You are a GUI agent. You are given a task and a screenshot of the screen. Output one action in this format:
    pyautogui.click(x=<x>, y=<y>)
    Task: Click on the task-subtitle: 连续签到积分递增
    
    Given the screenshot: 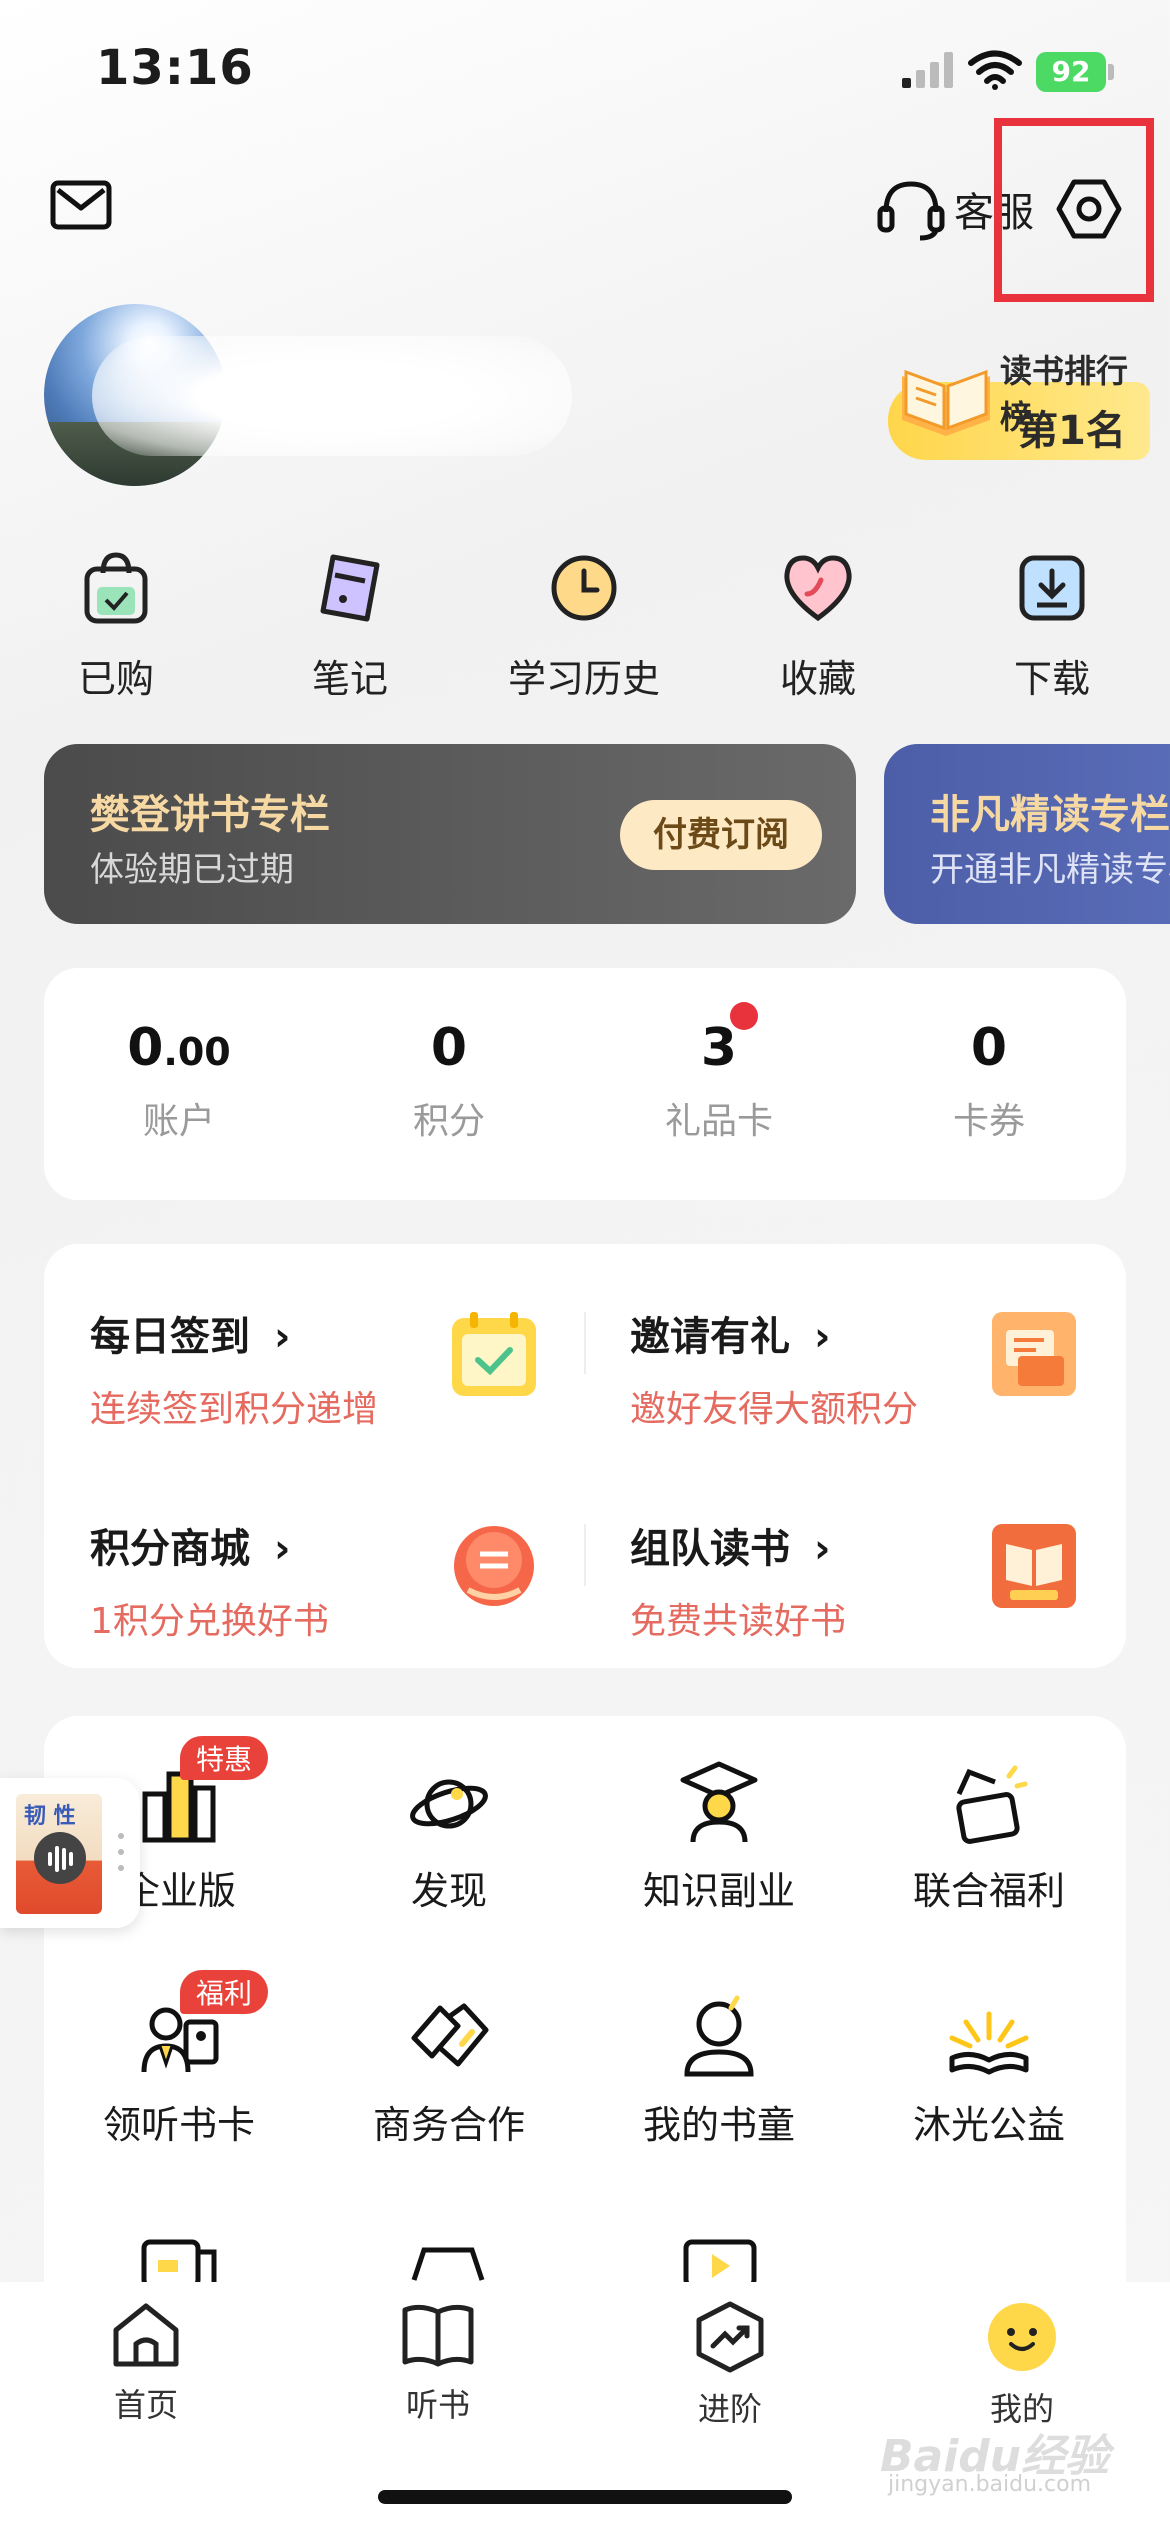 What is the action you would take?
    pyautogui.click(x=234, y=1409)
    